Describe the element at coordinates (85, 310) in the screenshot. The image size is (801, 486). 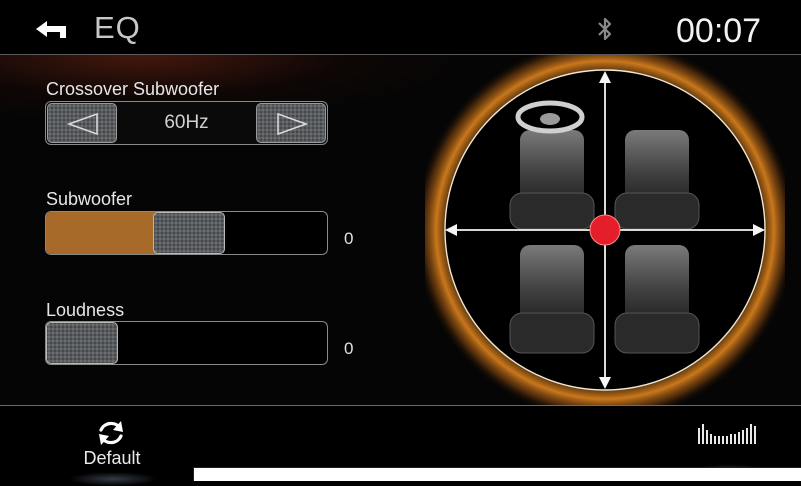
I see `loudness-label: Loudness` at that location.